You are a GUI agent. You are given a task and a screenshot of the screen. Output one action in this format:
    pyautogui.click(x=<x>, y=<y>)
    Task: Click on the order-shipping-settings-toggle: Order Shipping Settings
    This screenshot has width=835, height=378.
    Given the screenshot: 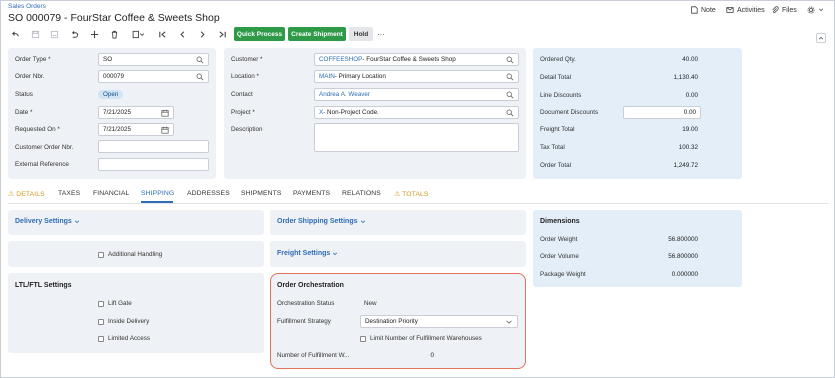 What is the action you would take?
    pyautogui.click(x=321, y=221)
    